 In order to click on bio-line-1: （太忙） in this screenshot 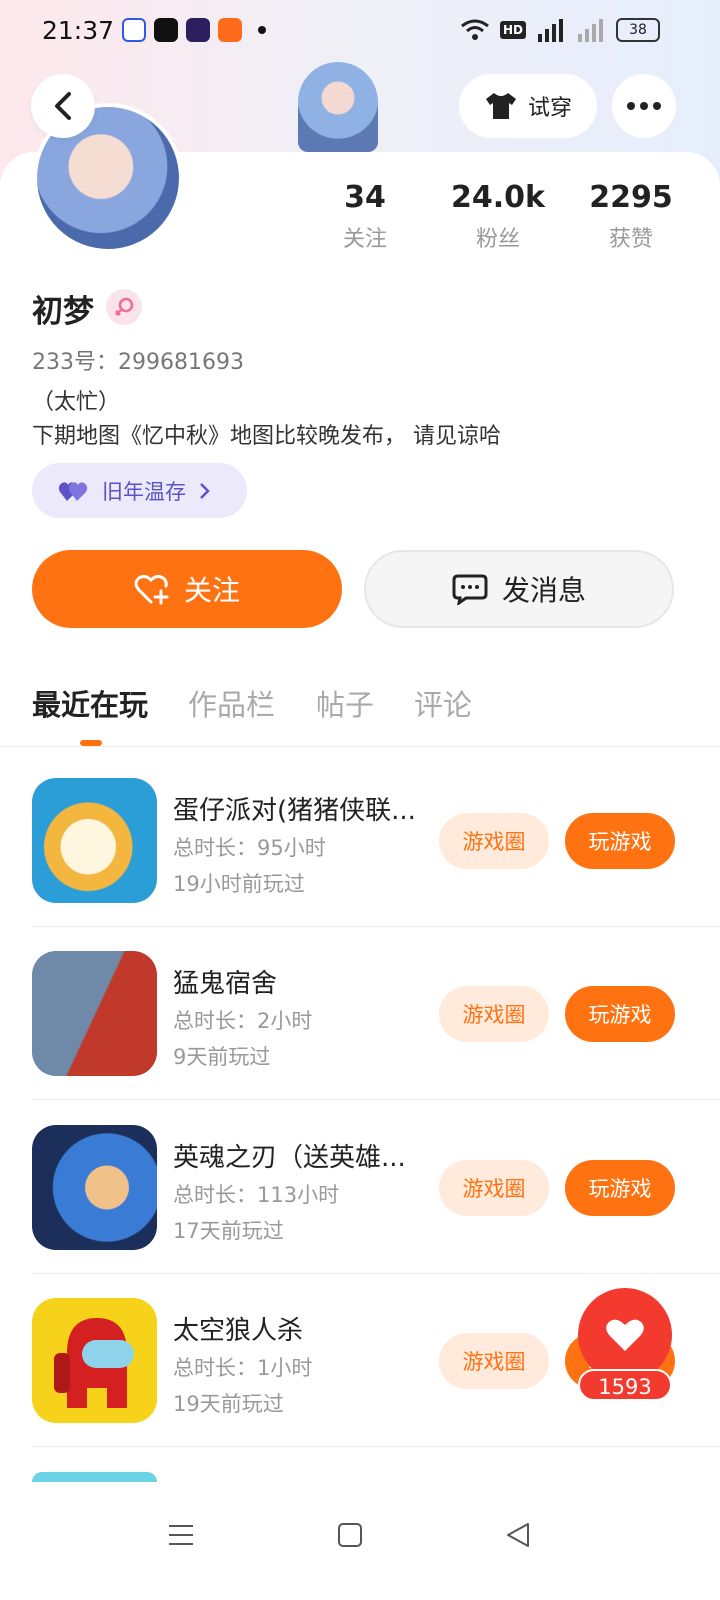, I will do `click(76, 402)`.